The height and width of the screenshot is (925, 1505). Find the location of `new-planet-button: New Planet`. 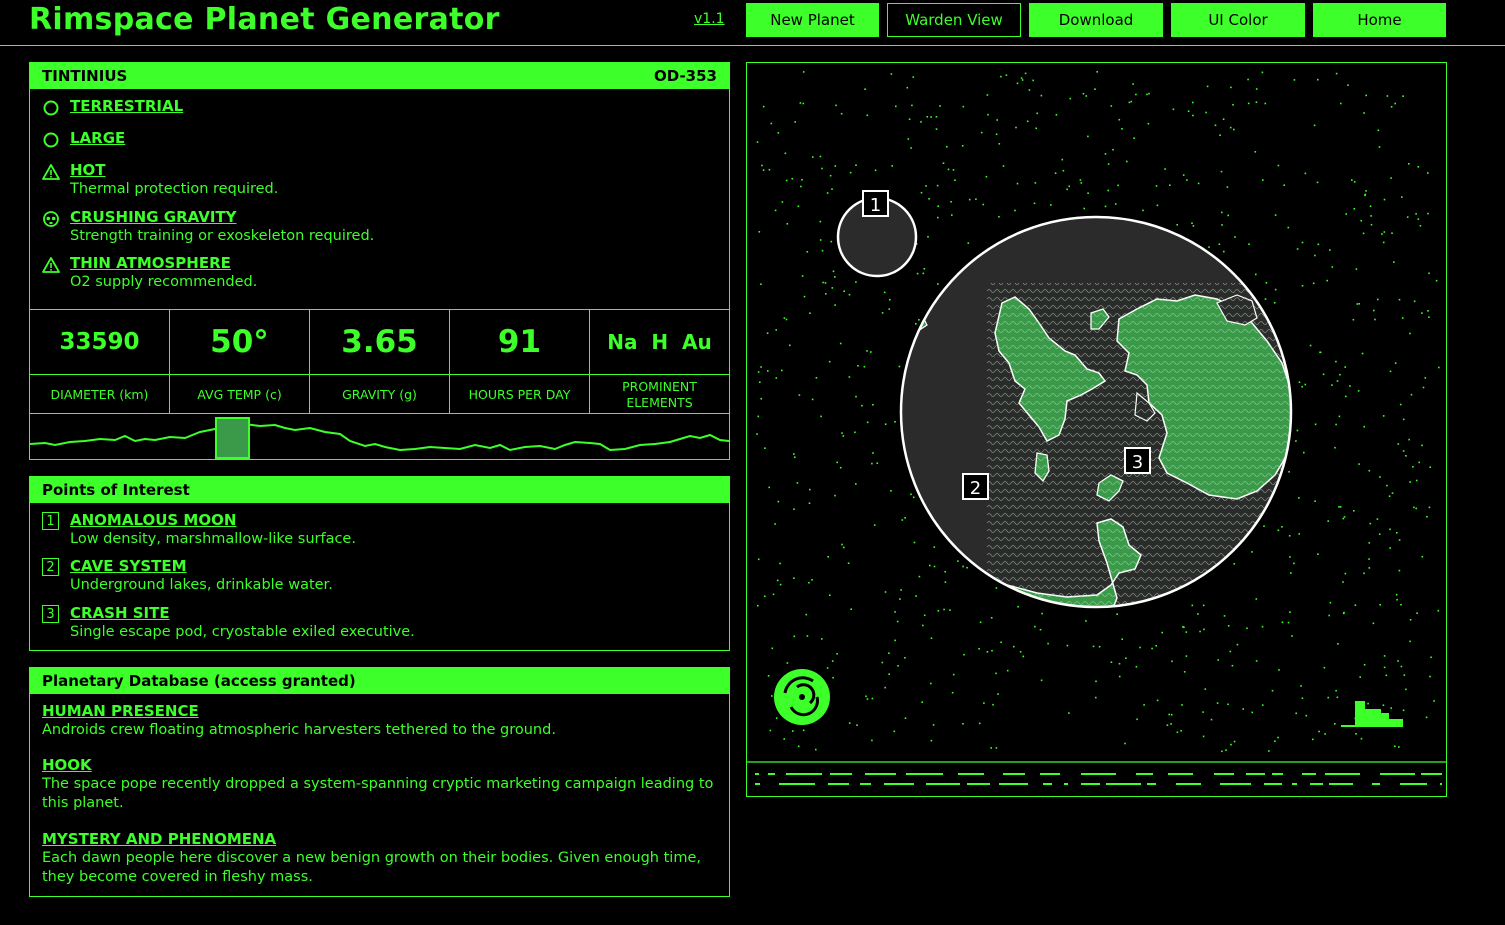

new-planet-button: New Planet is located at coordinates (812, 20).